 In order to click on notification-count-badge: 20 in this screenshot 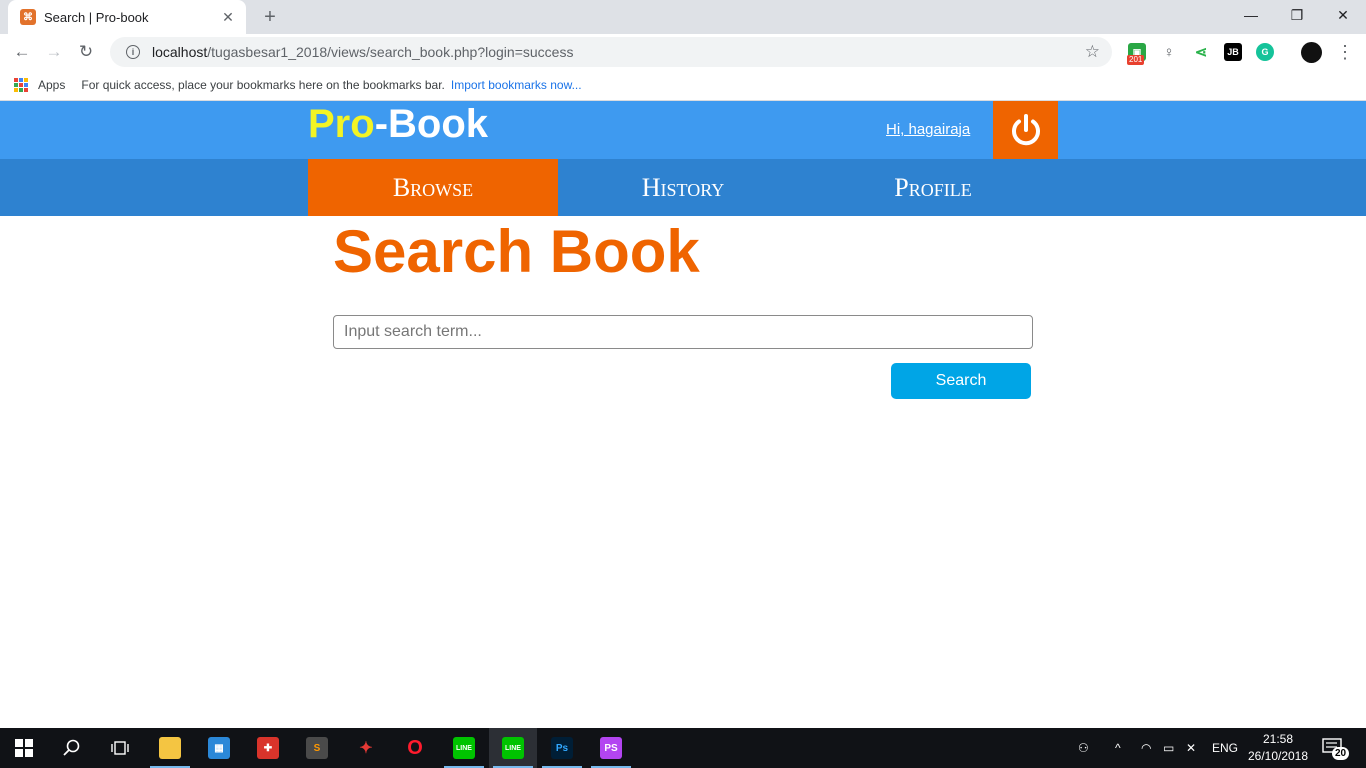, I will do `click(1341, 753)`.